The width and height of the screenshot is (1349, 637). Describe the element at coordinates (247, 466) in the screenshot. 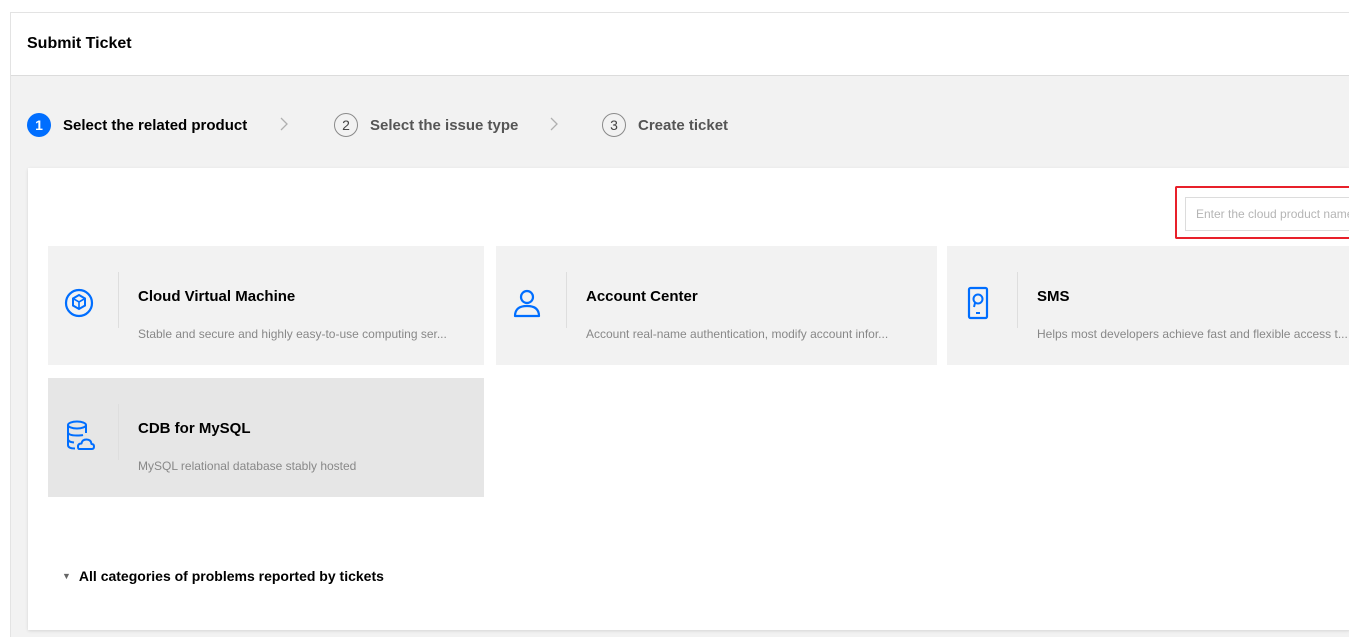

I see `product-description: MySQL relational database stably hosted` at that location.